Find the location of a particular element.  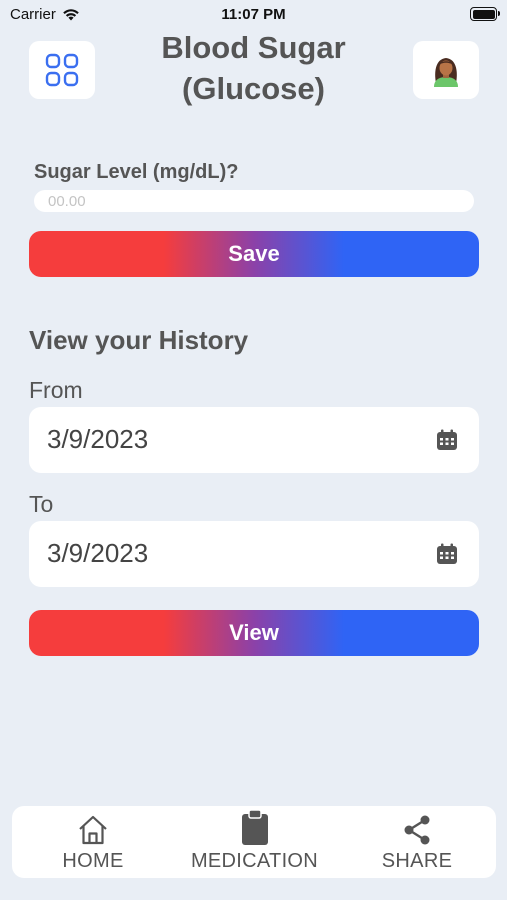

user-avatar-icon is located at coordinates (446, 72).